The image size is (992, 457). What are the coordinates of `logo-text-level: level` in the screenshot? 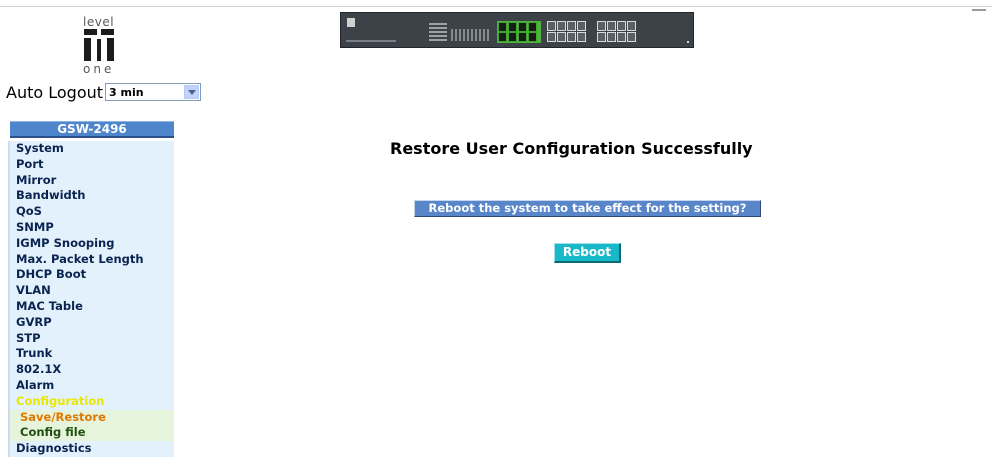 It's located at (99, 22).